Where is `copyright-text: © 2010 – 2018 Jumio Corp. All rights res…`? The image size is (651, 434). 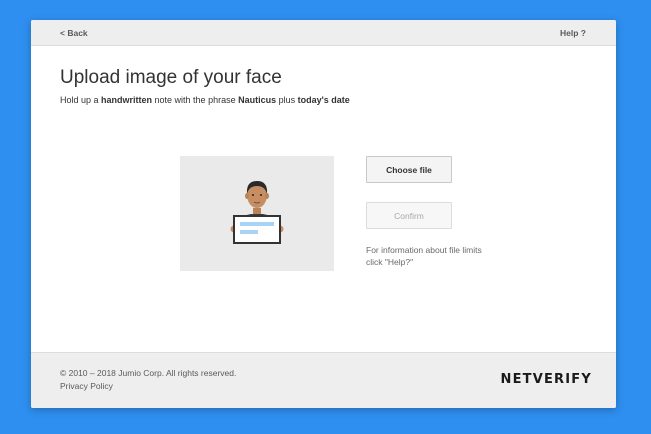
copyright-text: © 2010 – 2018 Jumio Corp. All rights res… is located at coordinates (148, 373).